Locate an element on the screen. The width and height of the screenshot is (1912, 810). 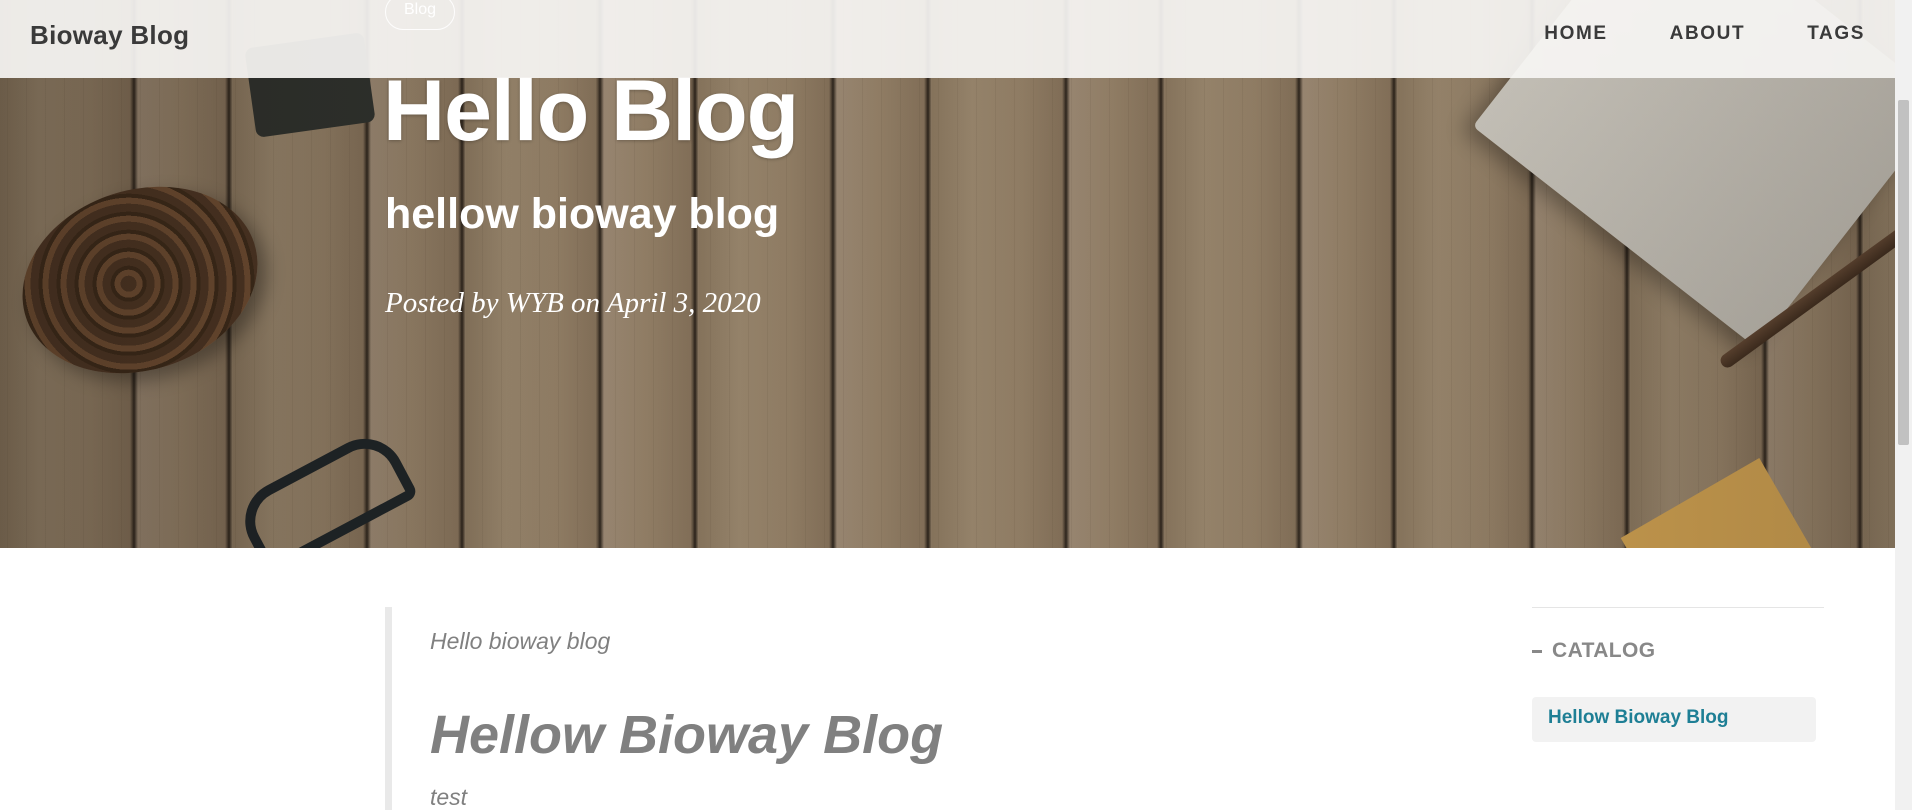
article-heading: Hellow Bioway Blog is located at coordinates (687, 735).